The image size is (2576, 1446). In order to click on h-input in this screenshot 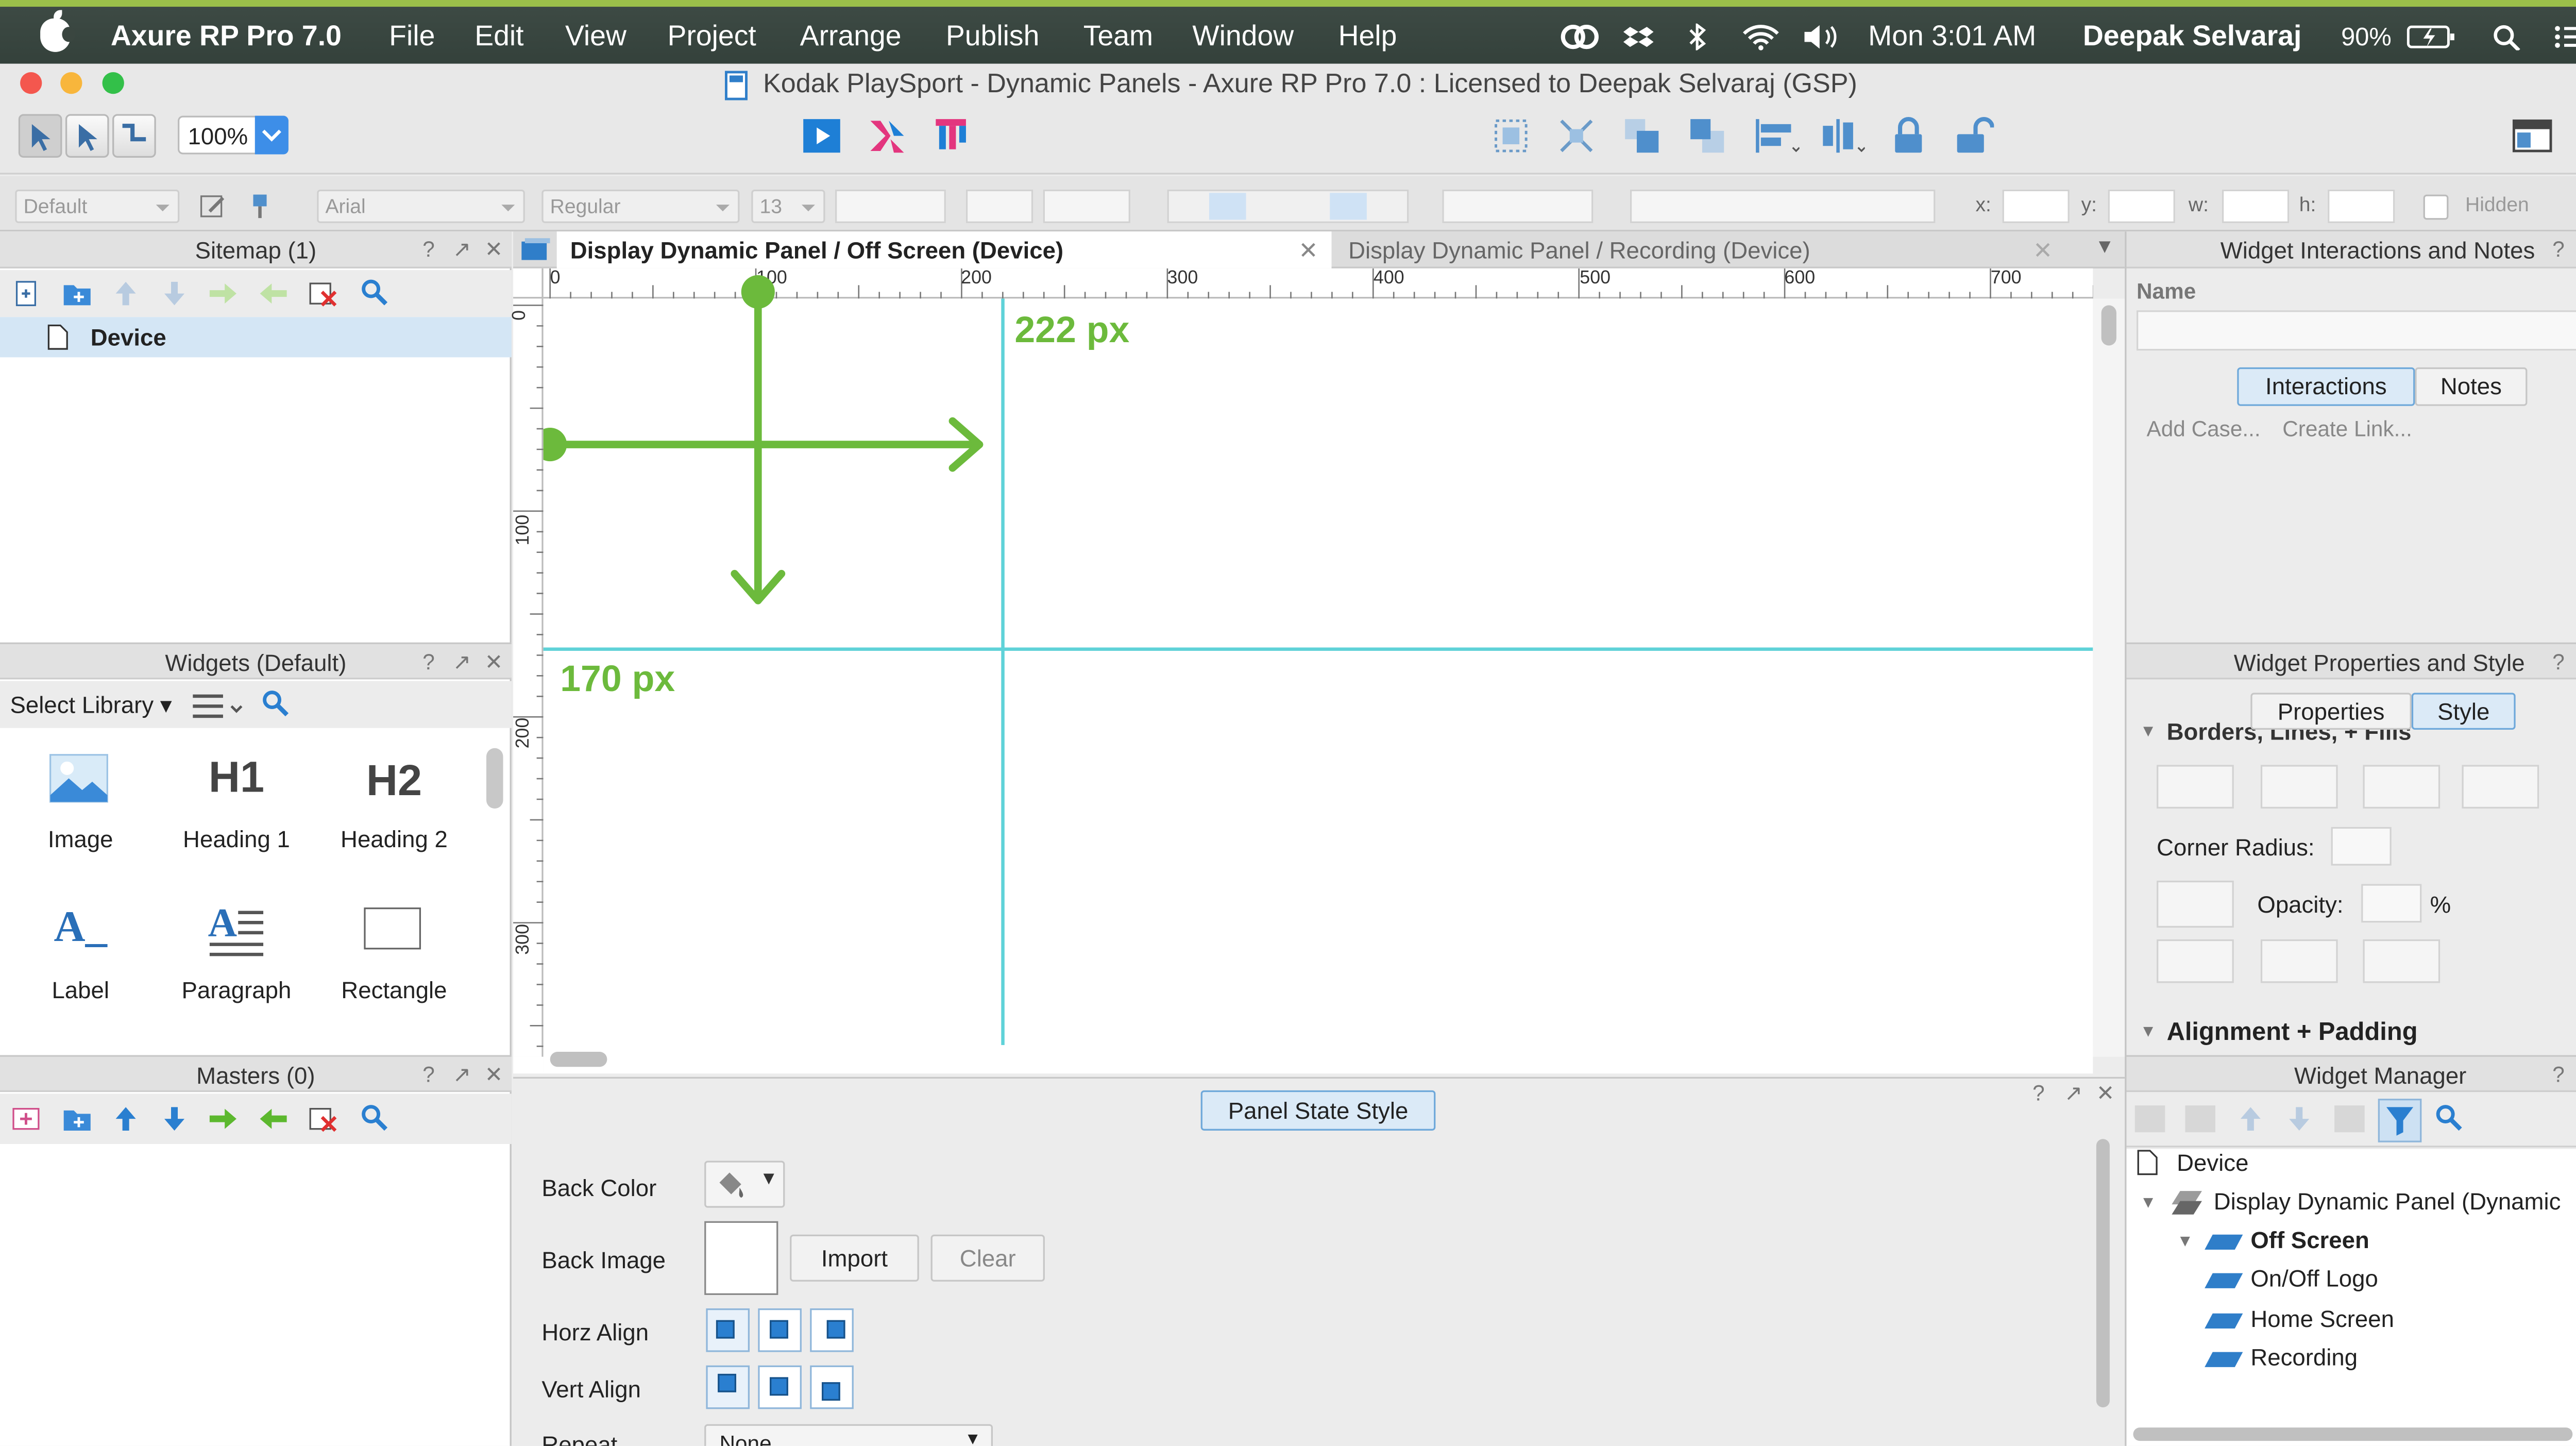, I will do `click(2361, 206)`.